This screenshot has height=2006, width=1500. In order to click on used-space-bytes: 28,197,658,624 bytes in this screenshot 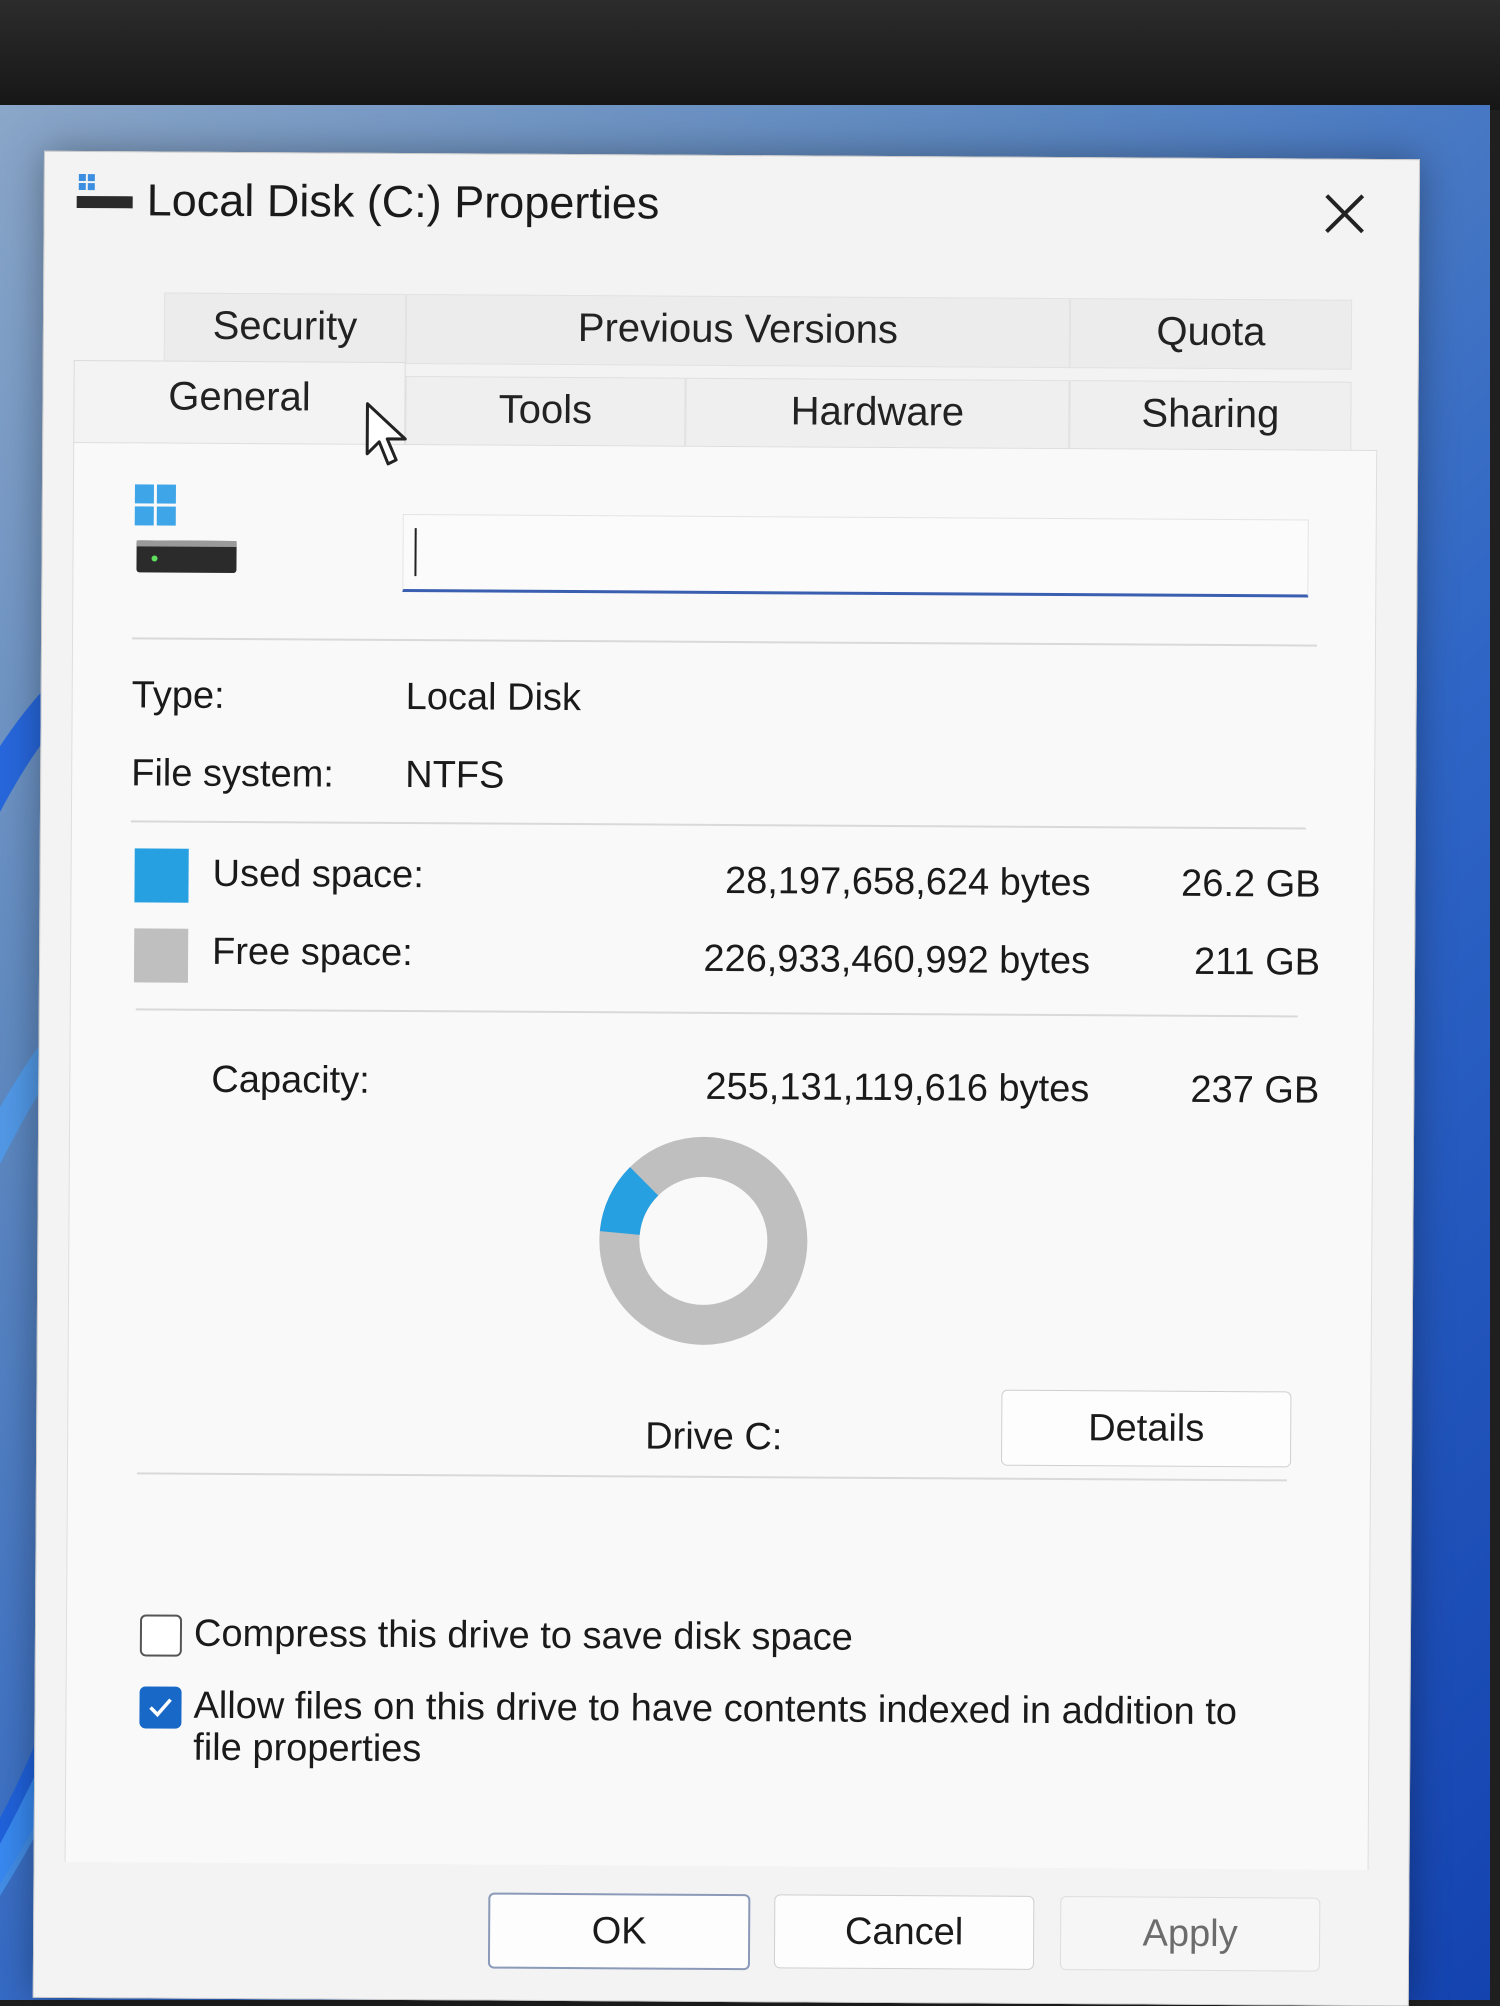, I will do `click(907, 882)`.